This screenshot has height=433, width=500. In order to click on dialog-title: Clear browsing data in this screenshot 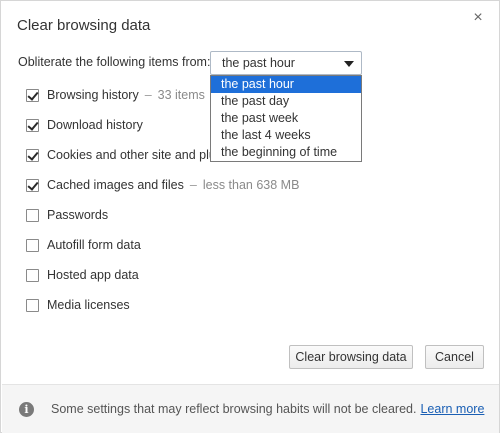, I will do `click(84, 25)`.